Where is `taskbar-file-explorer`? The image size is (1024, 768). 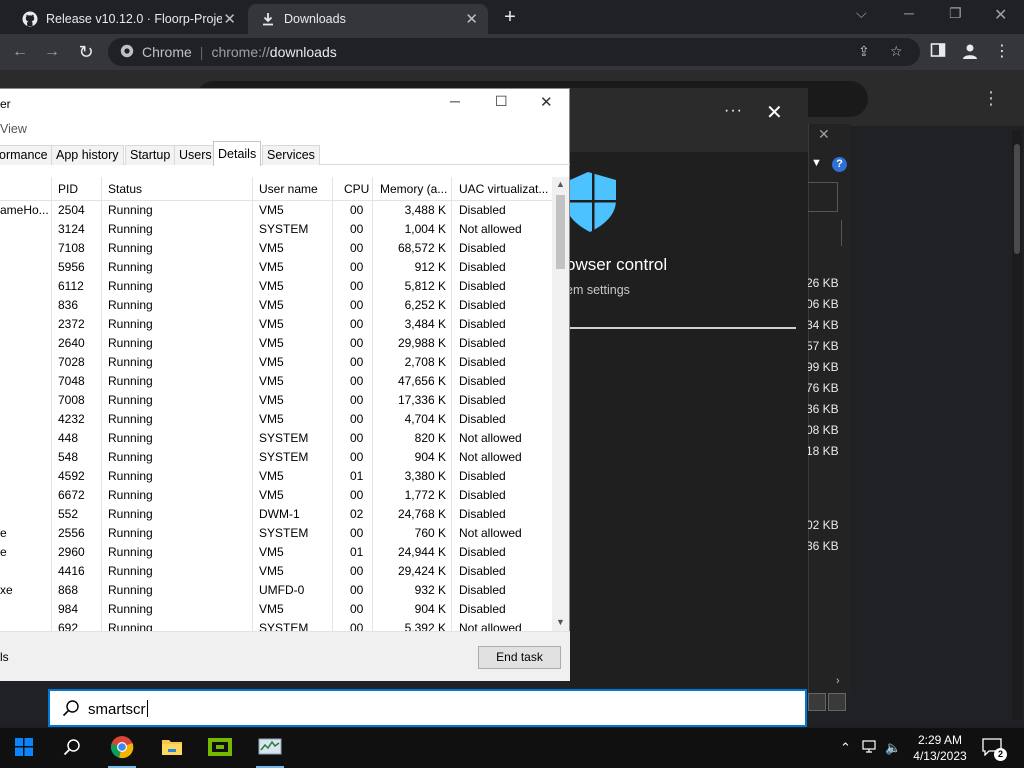
taskbar-file-explorer is located at coordinates (172, 748).